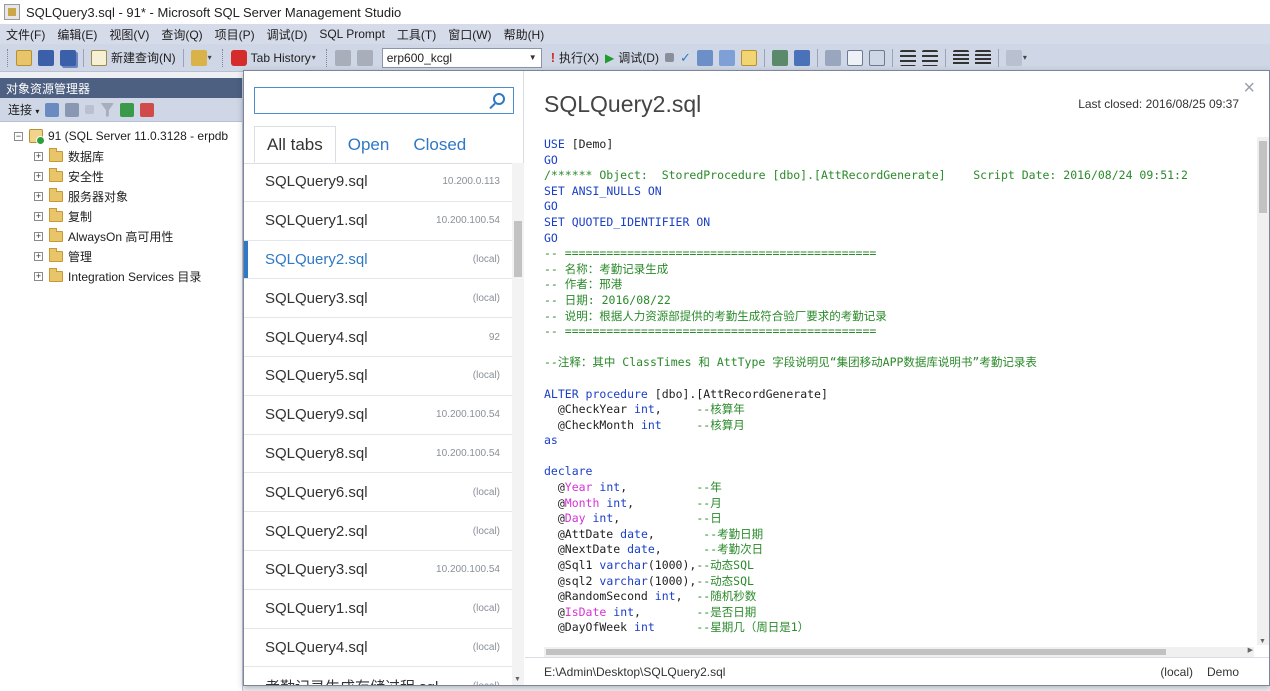 The height and width of the screenshot is (691, 1270). What do you see at coordinates (416, 34) in the screenshot?
I see `menu-tools: 工具(T)` at bounding box center [416, 34].